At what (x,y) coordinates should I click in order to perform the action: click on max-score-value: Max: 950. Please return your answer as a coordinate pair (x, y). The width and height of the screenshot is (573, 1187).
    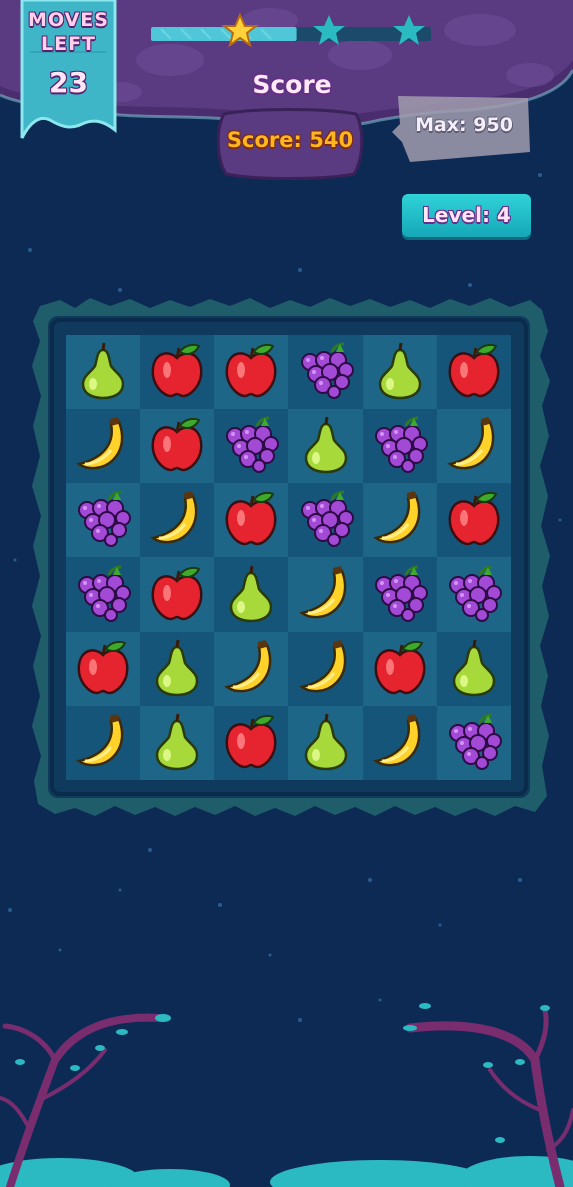
    Looking at the image, I should click on (464, 125).